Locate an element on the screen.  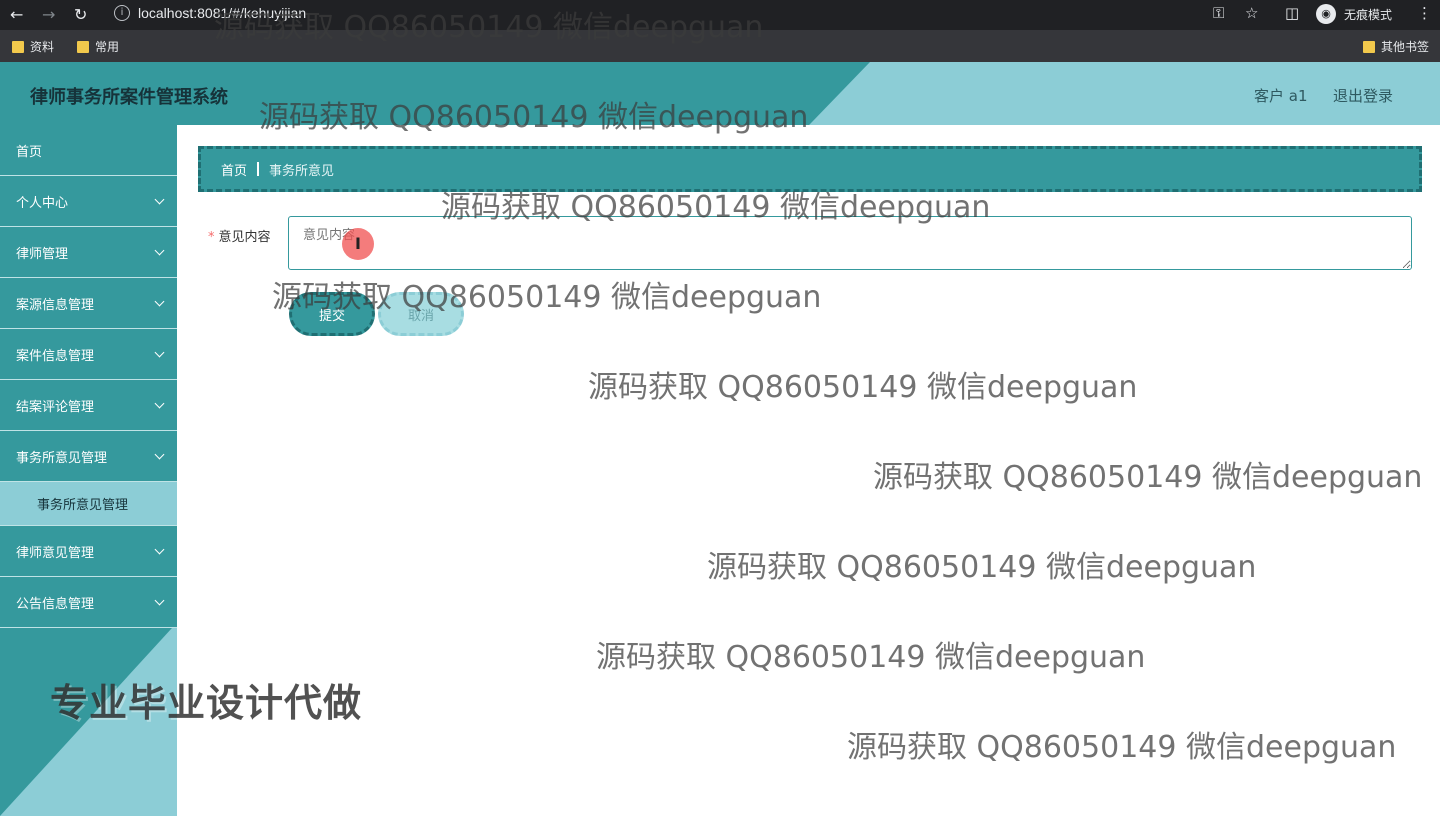
bookmark-label: 资料 is located at coordinates (42, 47).